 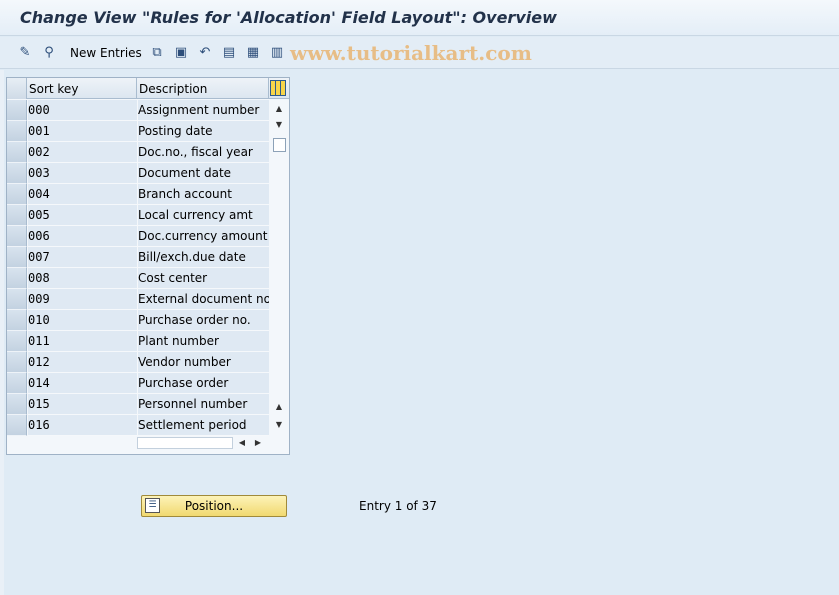 I want to click on table-row: 005 Local currency amt, so click(x=138, y=215).